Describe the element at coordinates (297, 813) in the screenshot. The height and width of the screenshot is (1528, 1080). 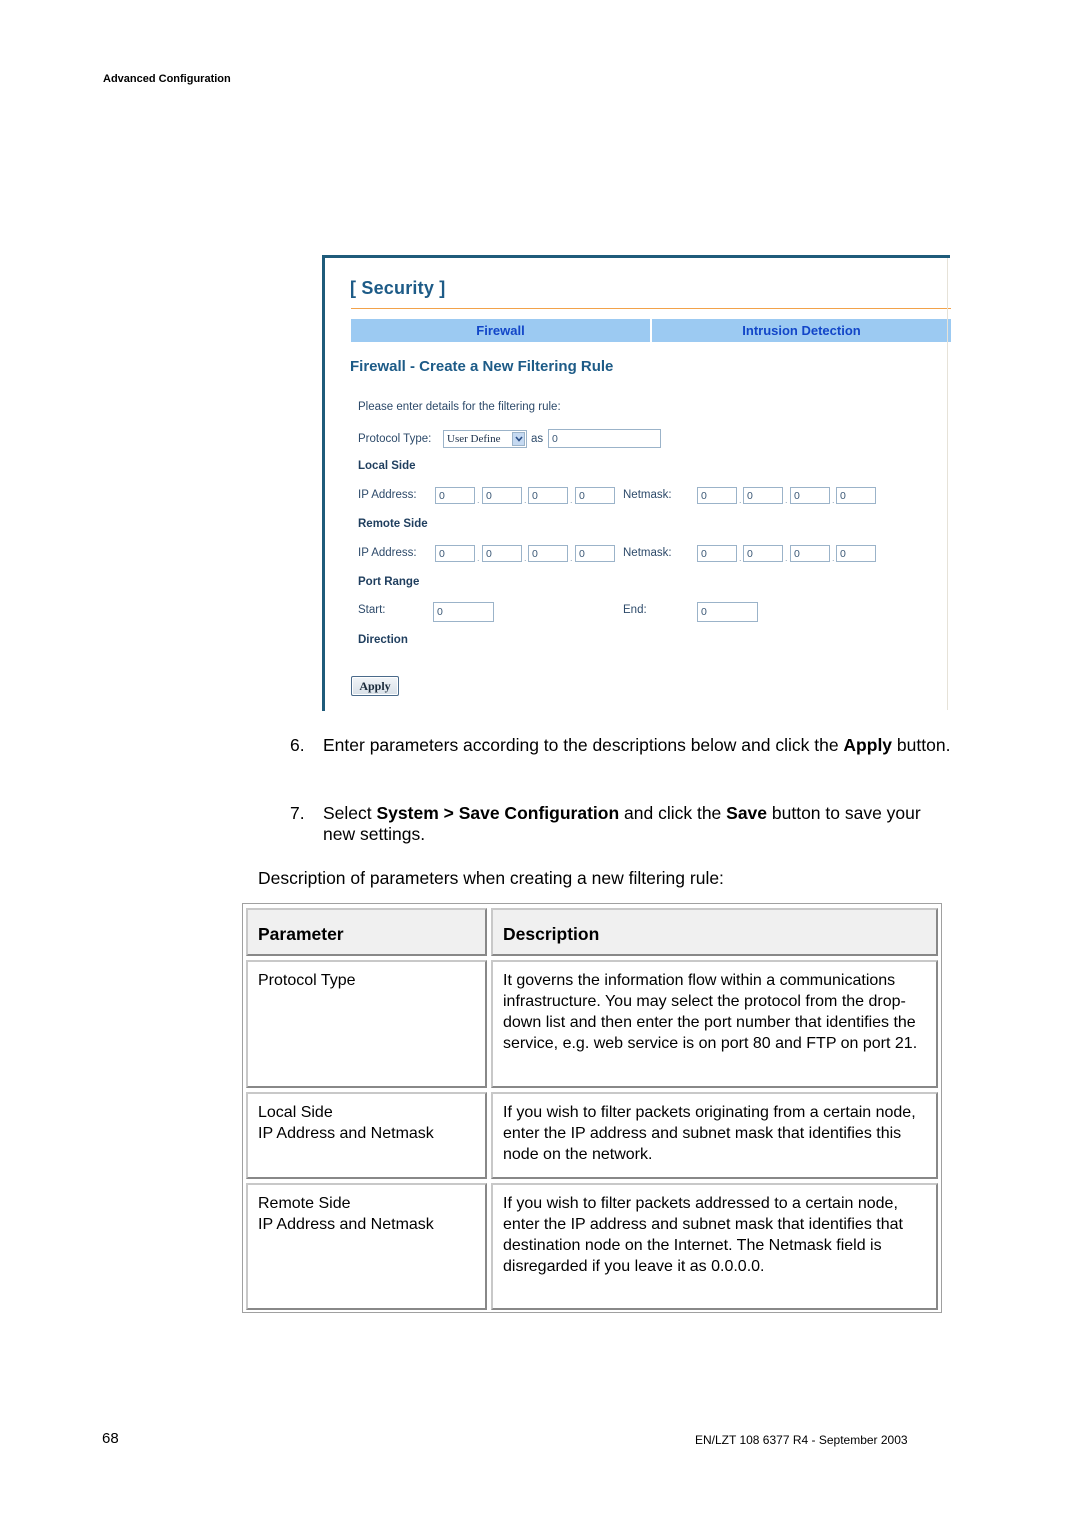
I see `step-number: 7.` at that location.